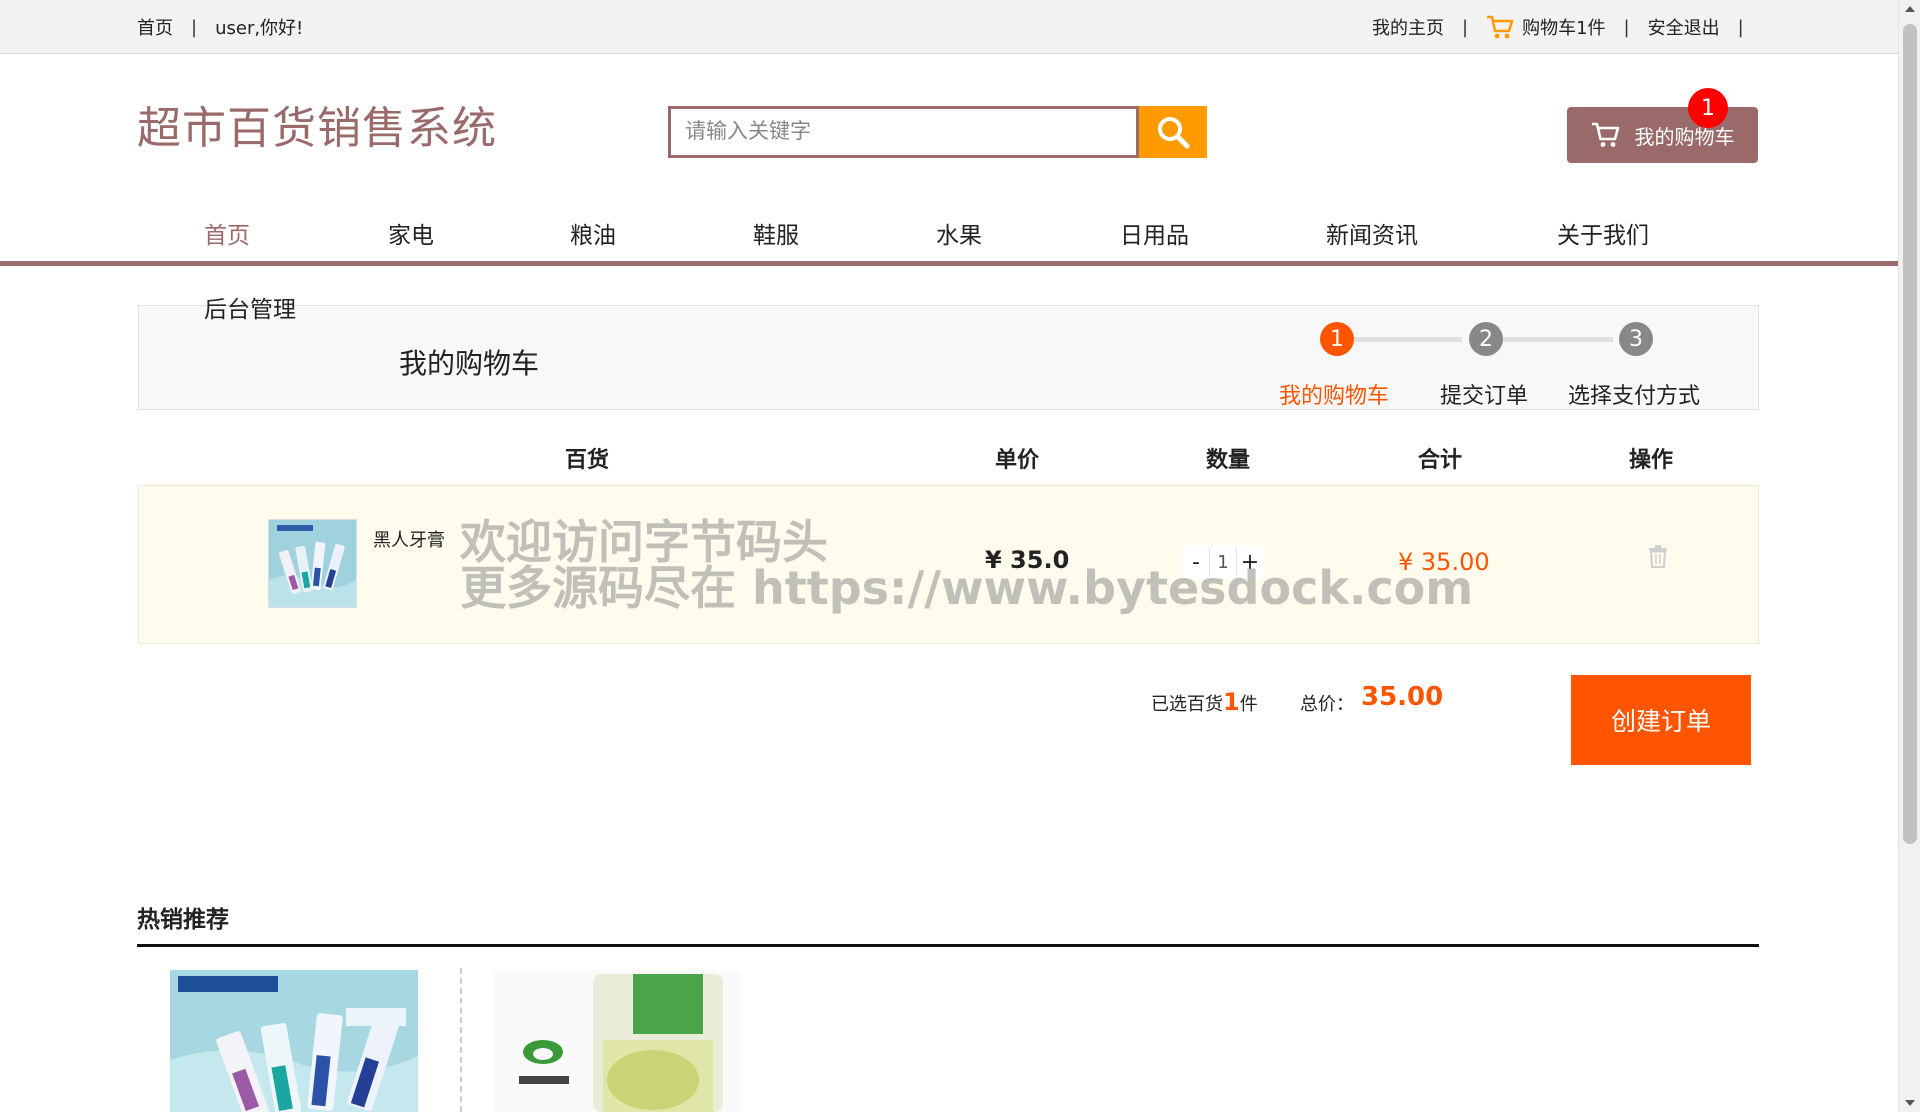 This screenshot has width=1920, height=1112. What do you see at coordinates (1910, 1103) in the screenshot?
I see `scroll-down-arrow` at bounding box center [1910, 1103].